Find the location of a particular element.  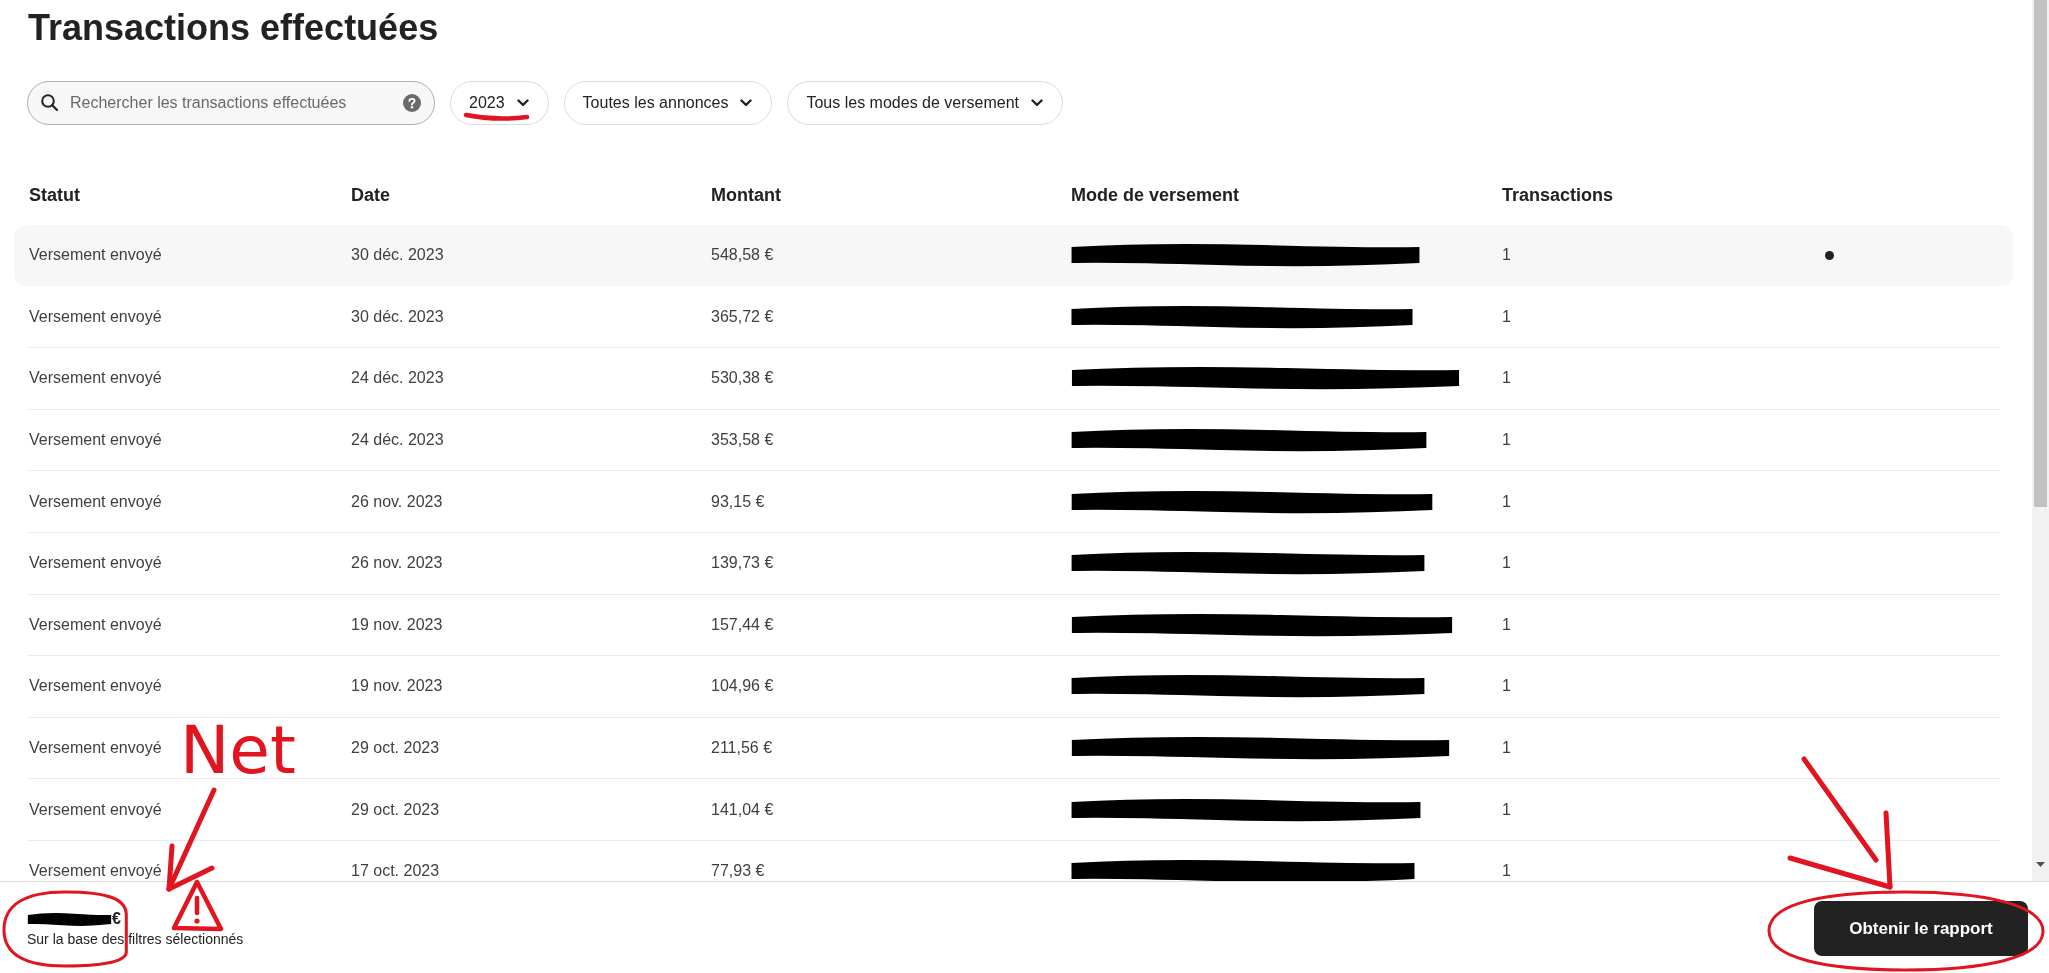

annotation-note: Net is located at coordinates (238, 751).